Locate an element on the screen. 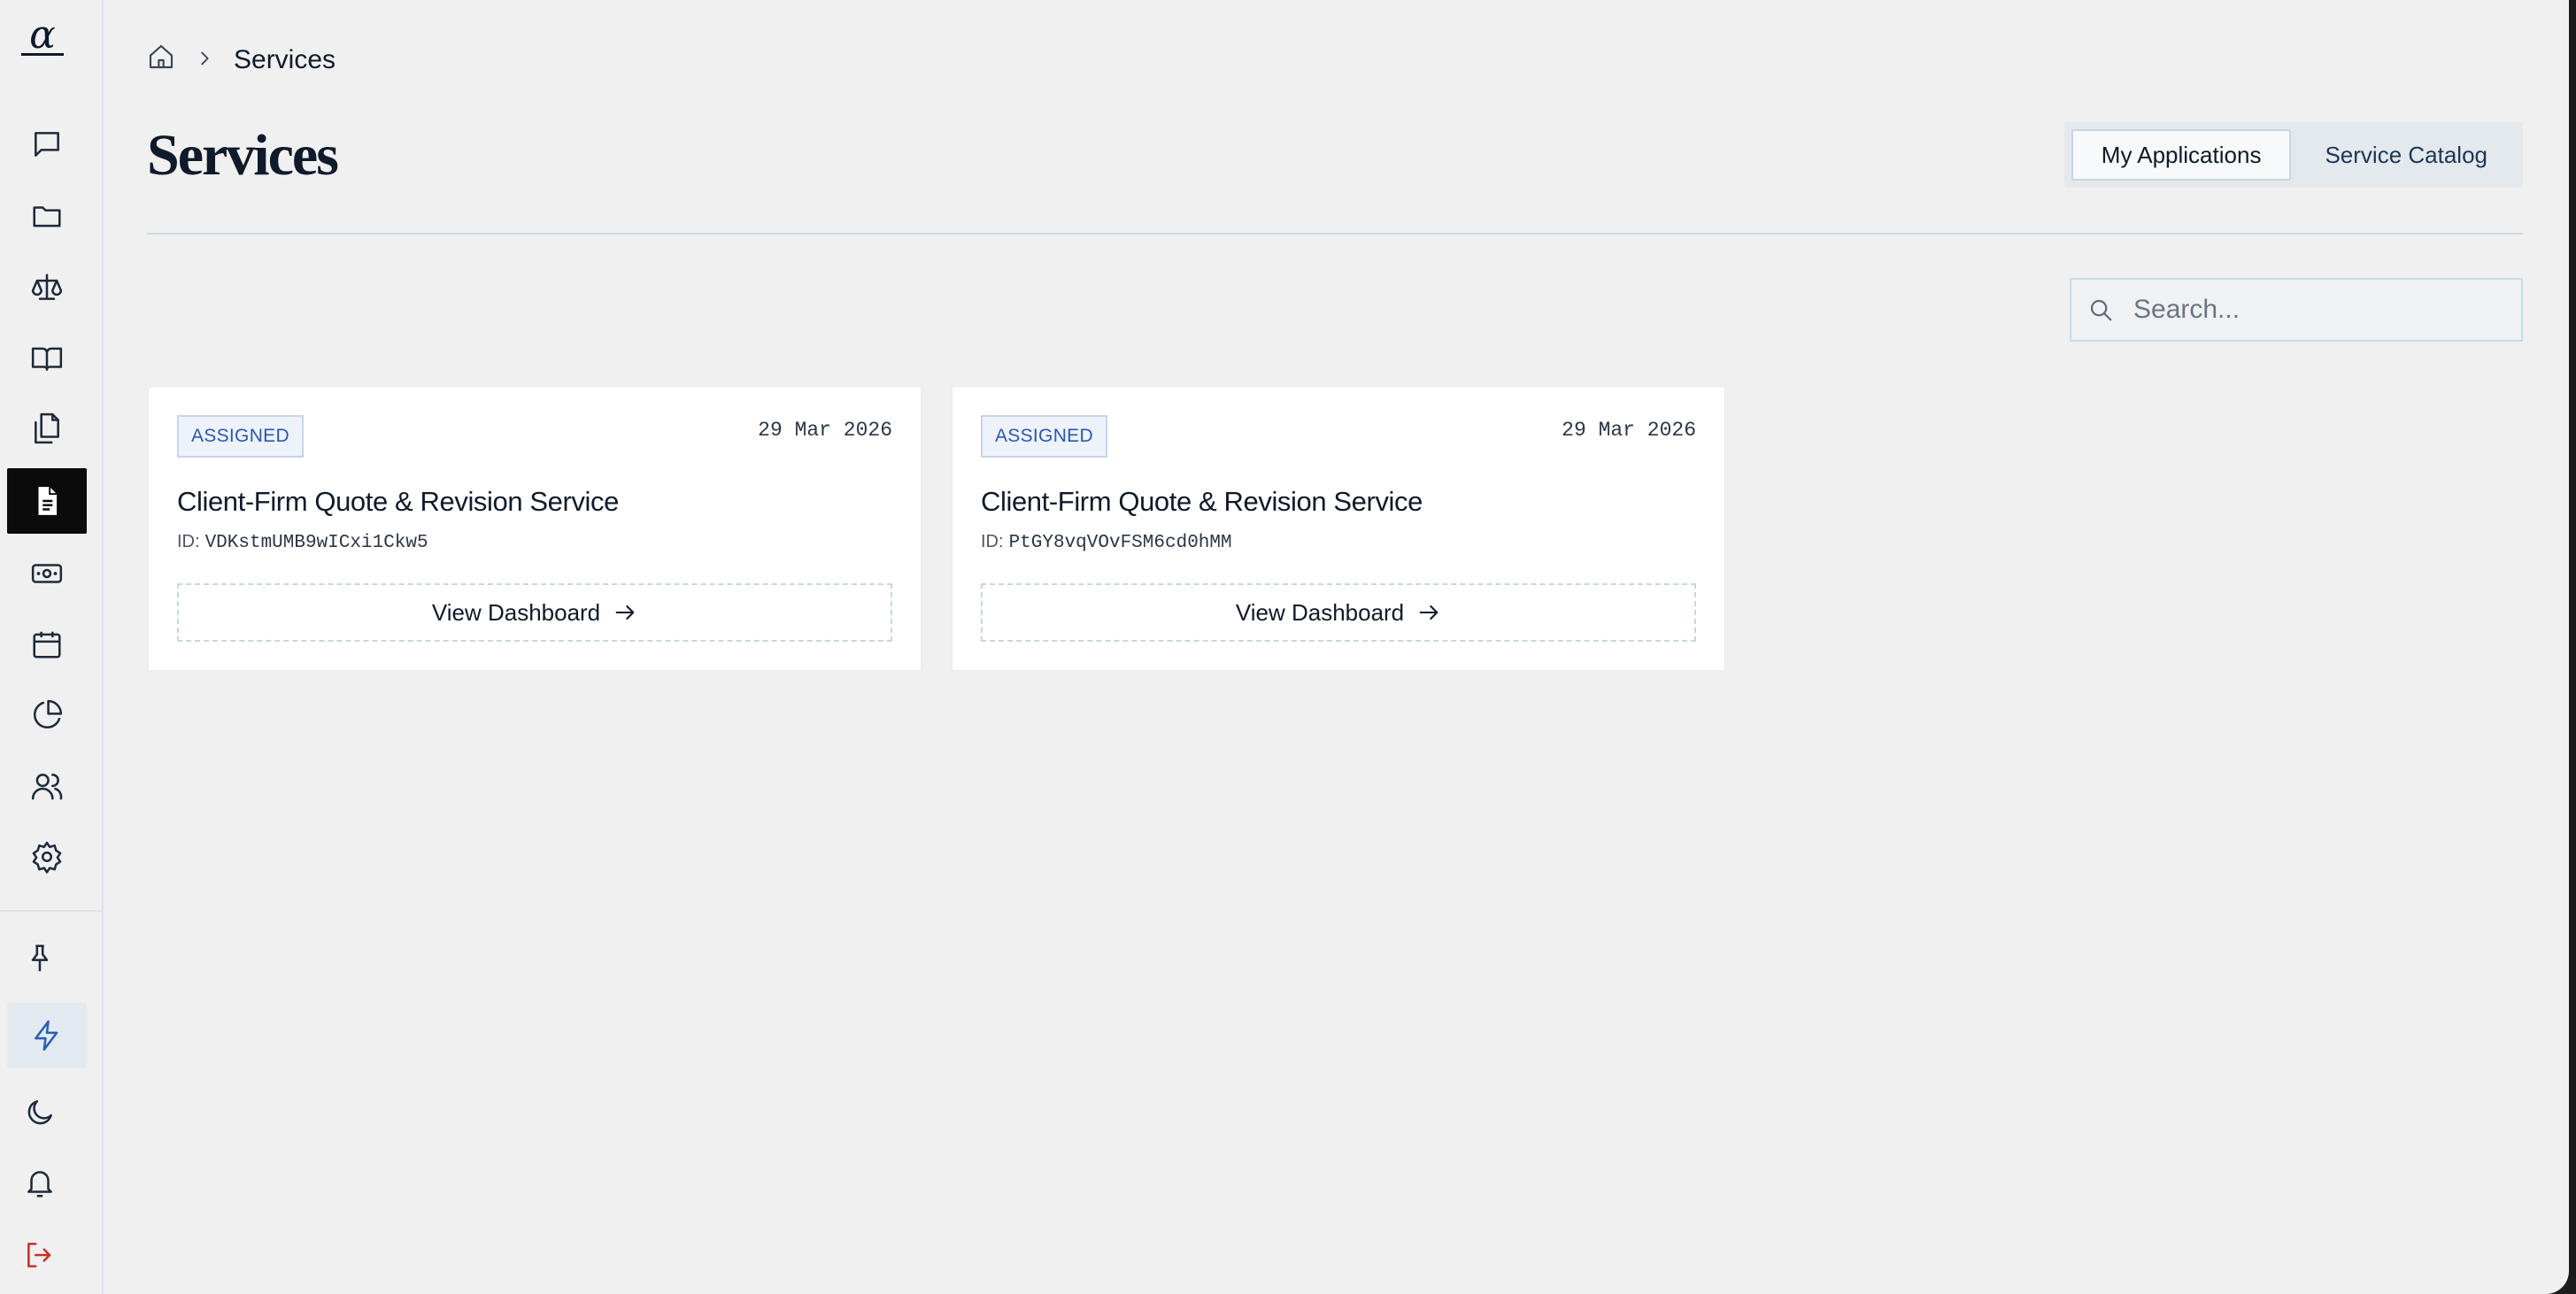  sidebar: α is located at coordinates (52, 647).